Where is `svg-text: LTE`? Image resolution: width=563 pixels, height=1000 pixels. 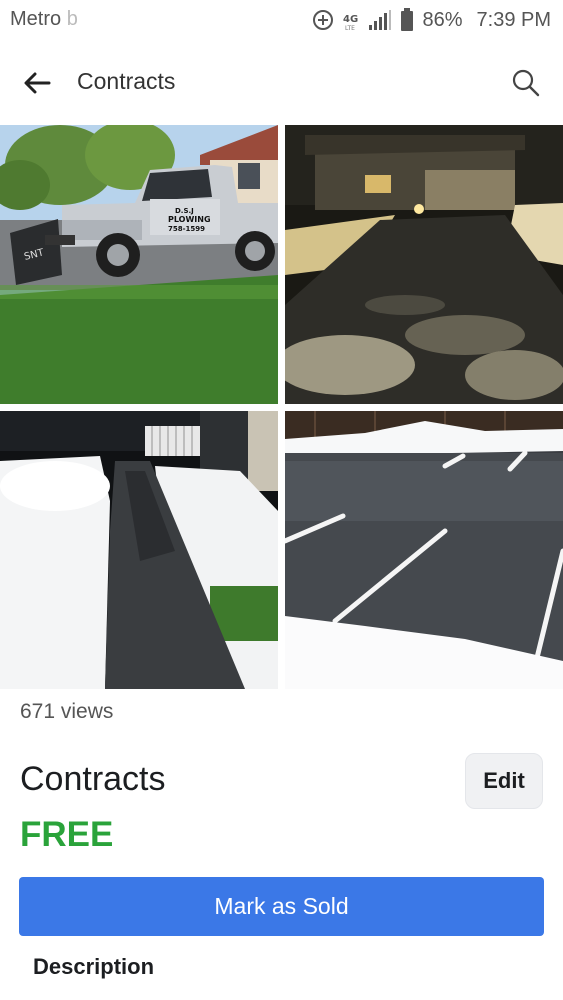 svg-text: LTE is located at coordinates (350, 28).